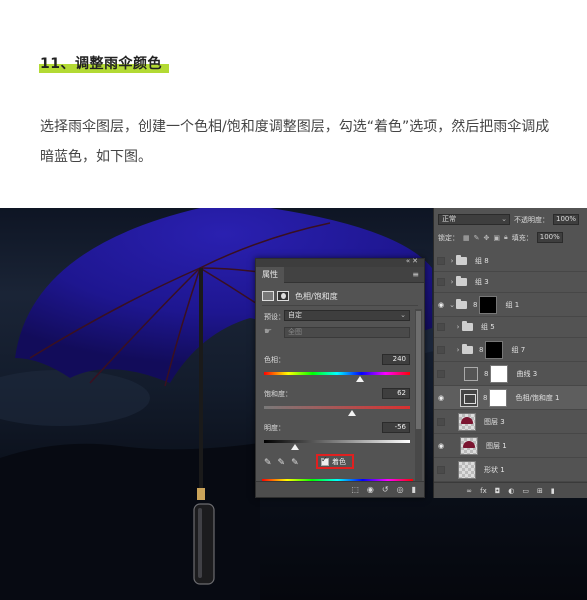 This screenshot has height=600, width=587. I want to click on layer-row: 8 曲线 3, so click(510, 374).